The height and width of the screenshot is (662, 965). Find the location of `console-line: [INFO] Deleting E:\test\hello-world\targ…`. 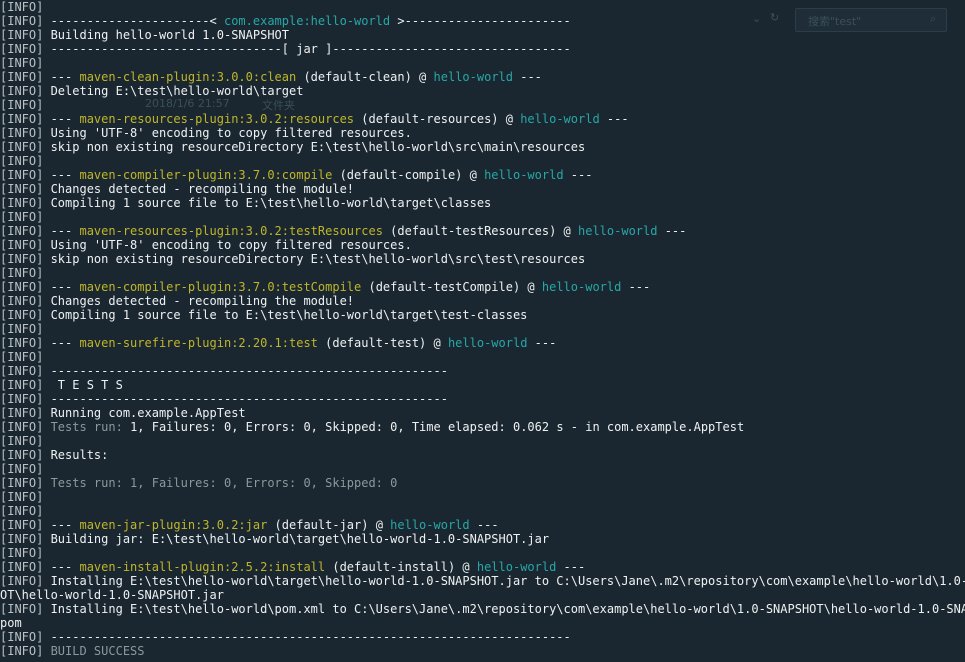

console-line: [INFO] Deleting E:\test\hello-world\targ… is located at coordinates (482, 91).